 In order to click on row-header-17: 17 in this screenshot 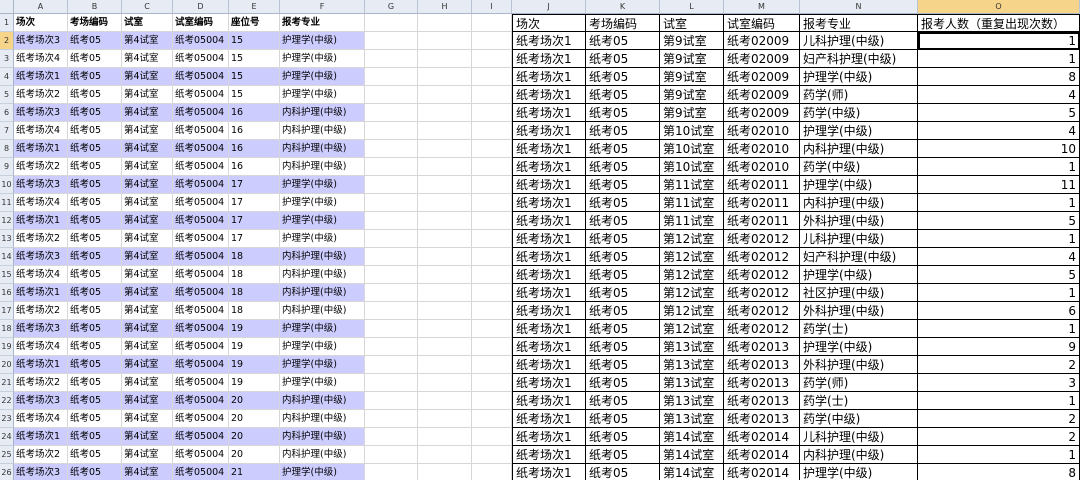, I will do `click(7, 311)`.